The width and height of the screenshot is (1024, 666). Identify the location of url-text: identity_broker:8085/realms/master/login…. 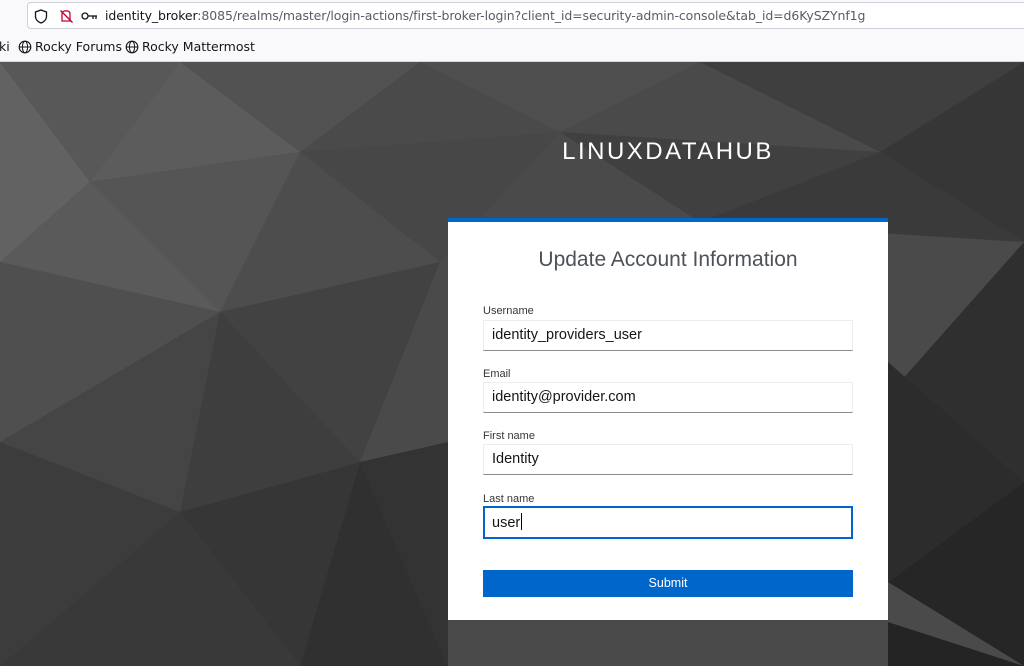
(485, 15).